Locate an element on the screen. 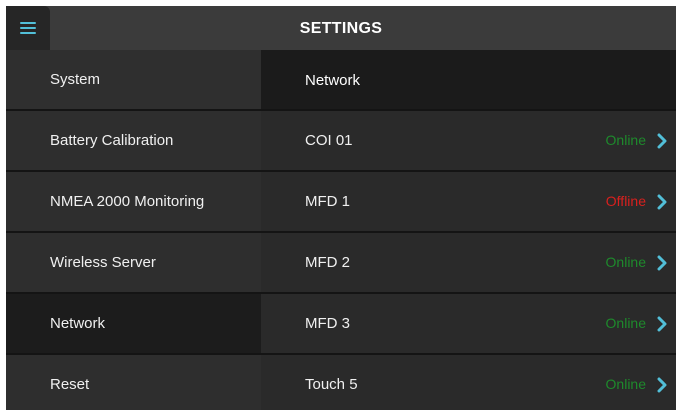 The width and height of the screenshot is (676, 410). menu-button is located at coordinates (28, 28).